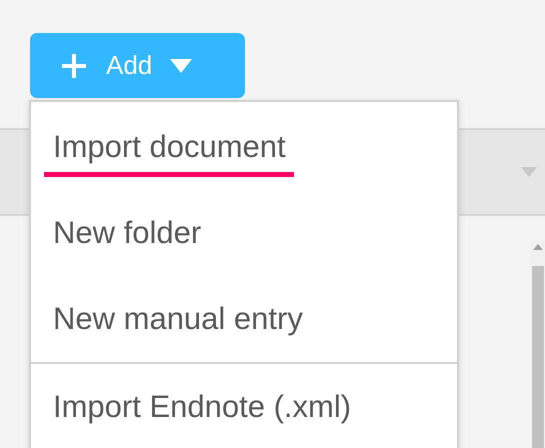 The image size is (545, 448). What do you see at coordinates (178, 319) in the screenshot?
I see `menu-item: New manual entry` at bounding box center [178, 319].